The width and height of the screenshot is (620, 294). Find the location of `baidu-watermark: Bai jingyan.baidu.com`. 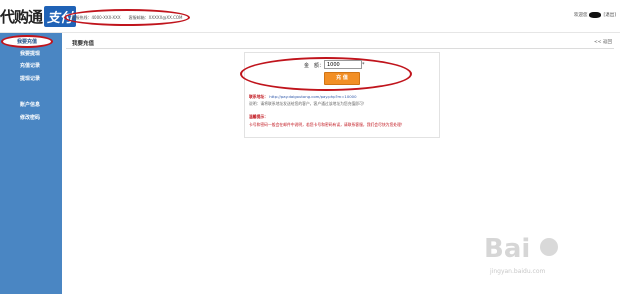

baidu-watermark: Bai jingyan.baidu.com is located at coordinates (540, 258).